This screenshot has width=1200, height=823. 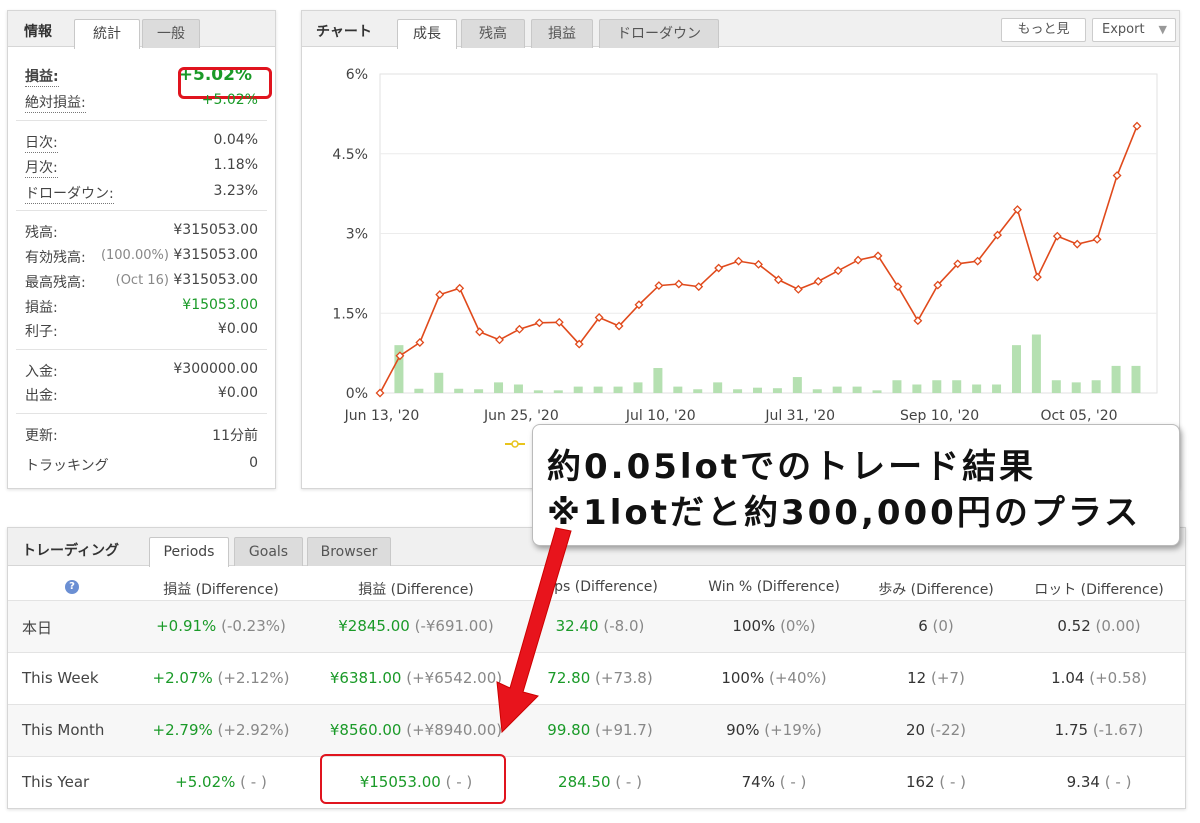 What do you see at coordinates (936, 730) in the screenshot?
I see `cell-trades: 20 (-22)` at bounding box center [936, 730].